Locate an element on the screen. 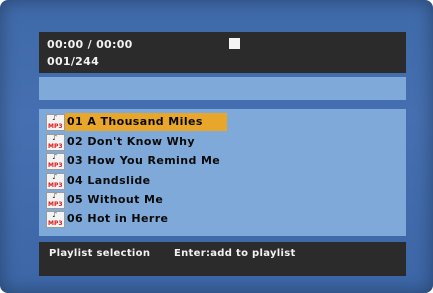 The image size is (433, 293). playlist-item-6: ♪ MP3 06 Hot in Herre is located at coordinates (109, 219).